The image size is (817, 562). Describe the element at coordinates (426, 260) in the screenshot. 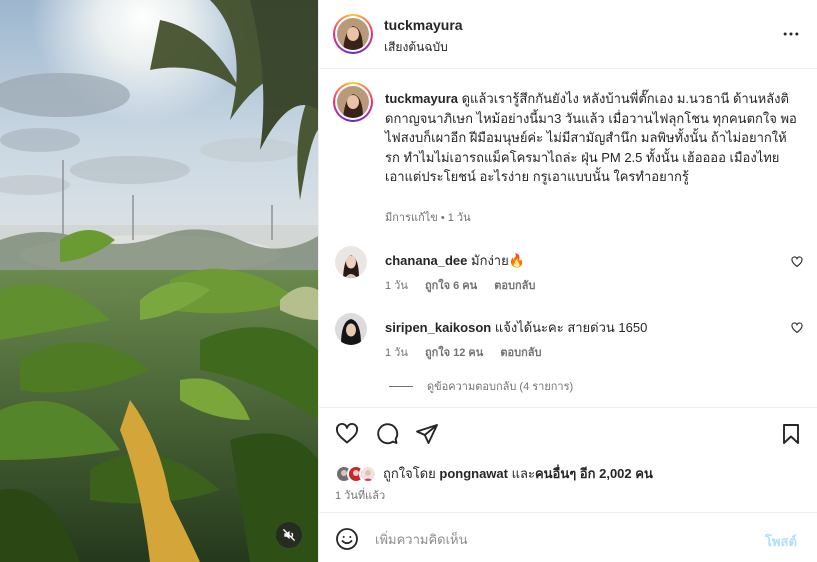

I see `comment-username: chanana_dee` at that location.